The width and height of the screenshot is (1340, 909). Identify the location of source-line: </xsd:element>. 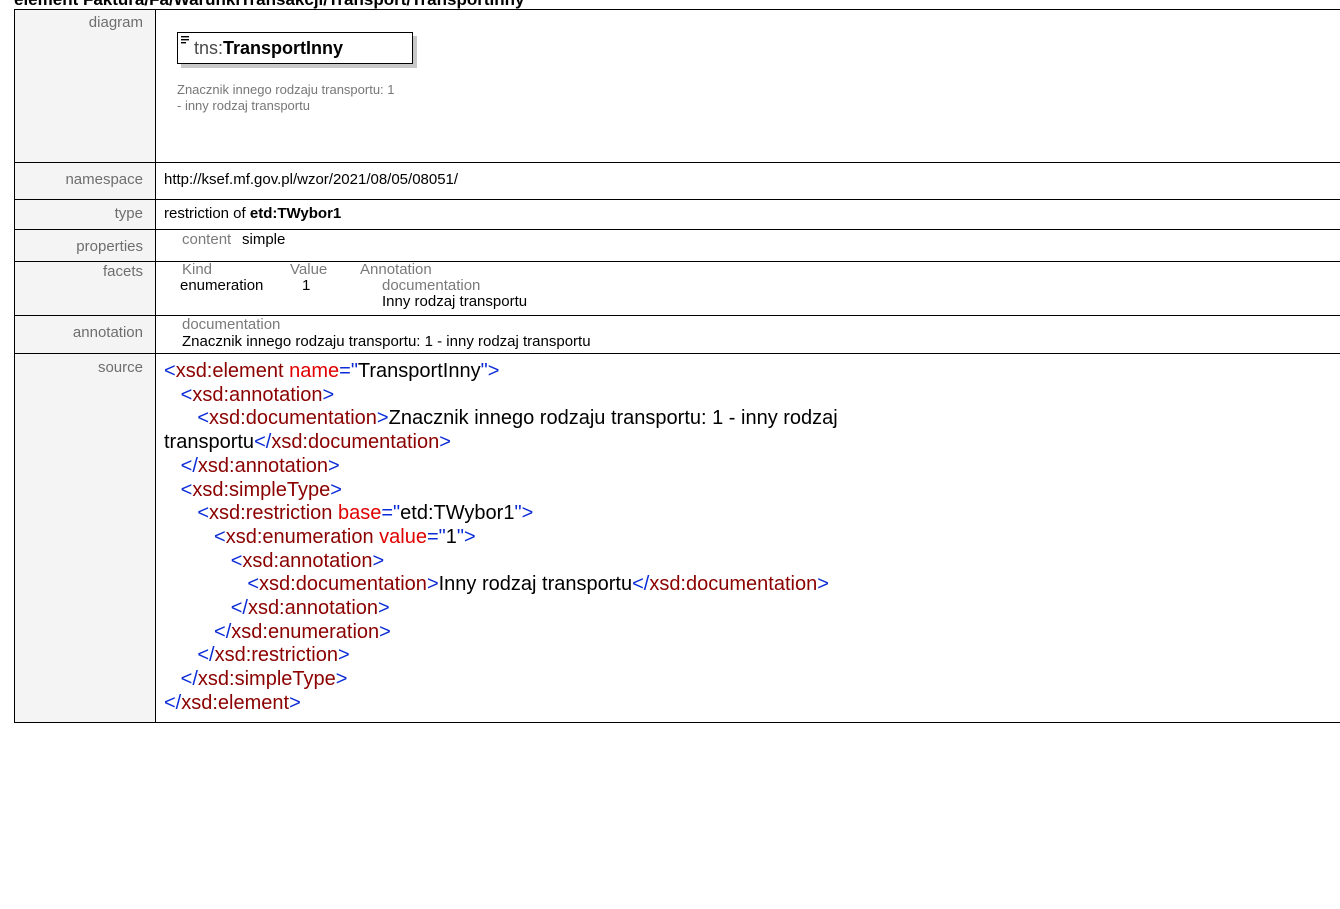
(232, 702).